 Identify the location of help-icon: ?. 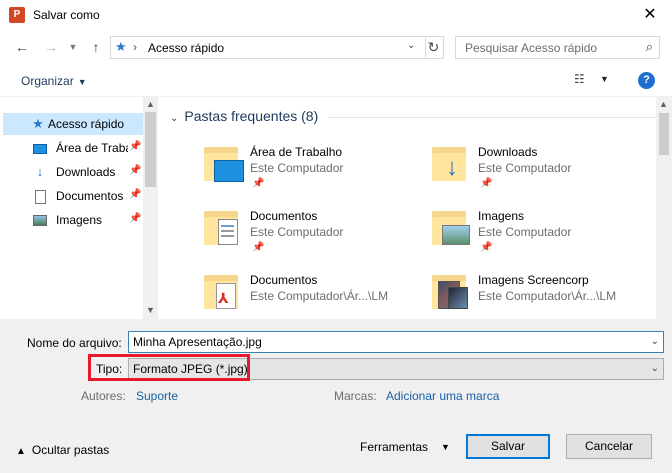
(646, 80).